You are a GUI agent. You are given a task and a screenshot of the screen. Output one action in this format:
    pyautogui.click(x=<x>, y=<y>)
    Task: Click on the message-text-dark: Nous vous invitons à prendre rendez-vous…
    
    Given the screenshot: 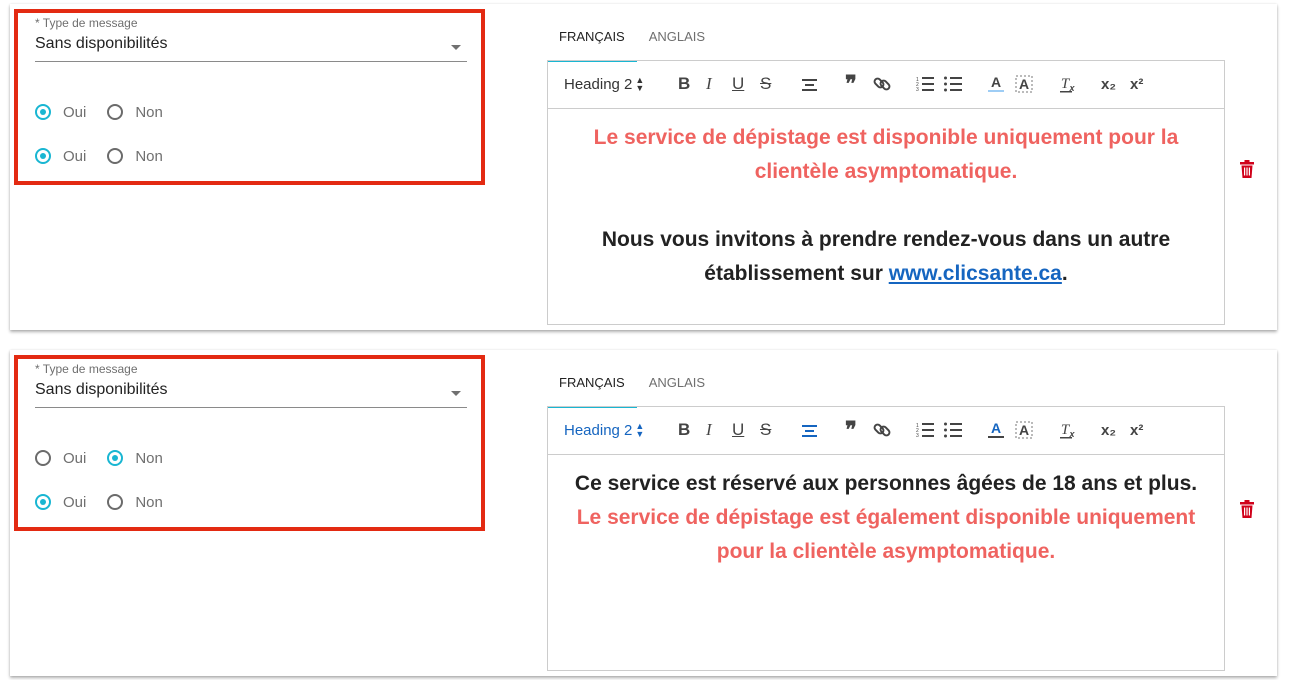 What is the action you would take?
    pyautogui.click(x=886, y=257)
    